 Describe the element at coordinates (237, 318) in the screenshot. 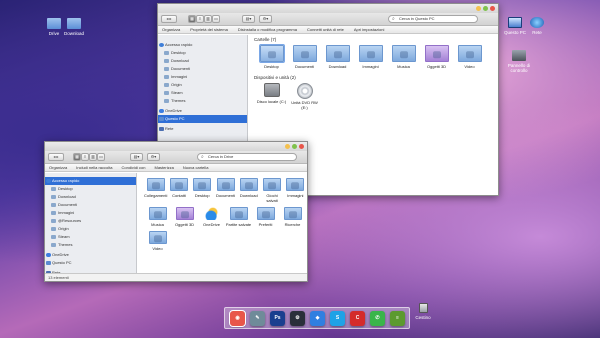

I see `chrome-icon: ◉` at that location.